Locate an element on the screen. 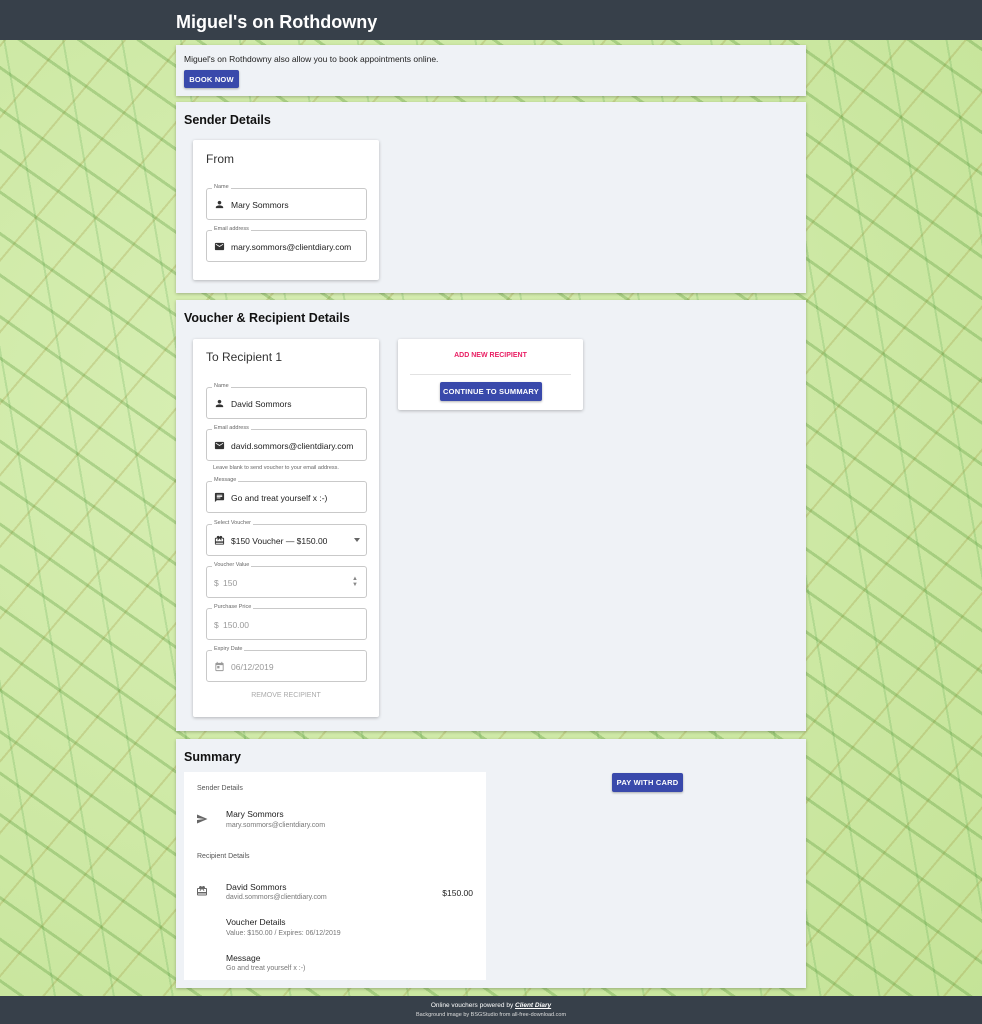 The width and height of the screenshot is (982, 1024). summary-sender-email: mary.sommors@clientdiary.com is located at coordinates (276, 825).